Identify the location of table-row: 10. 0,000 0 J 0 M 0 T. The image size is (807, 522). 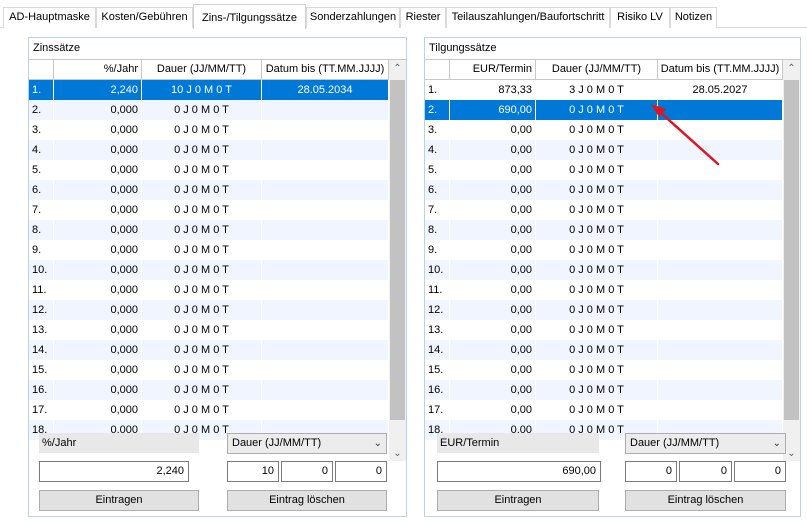
(209, 270).